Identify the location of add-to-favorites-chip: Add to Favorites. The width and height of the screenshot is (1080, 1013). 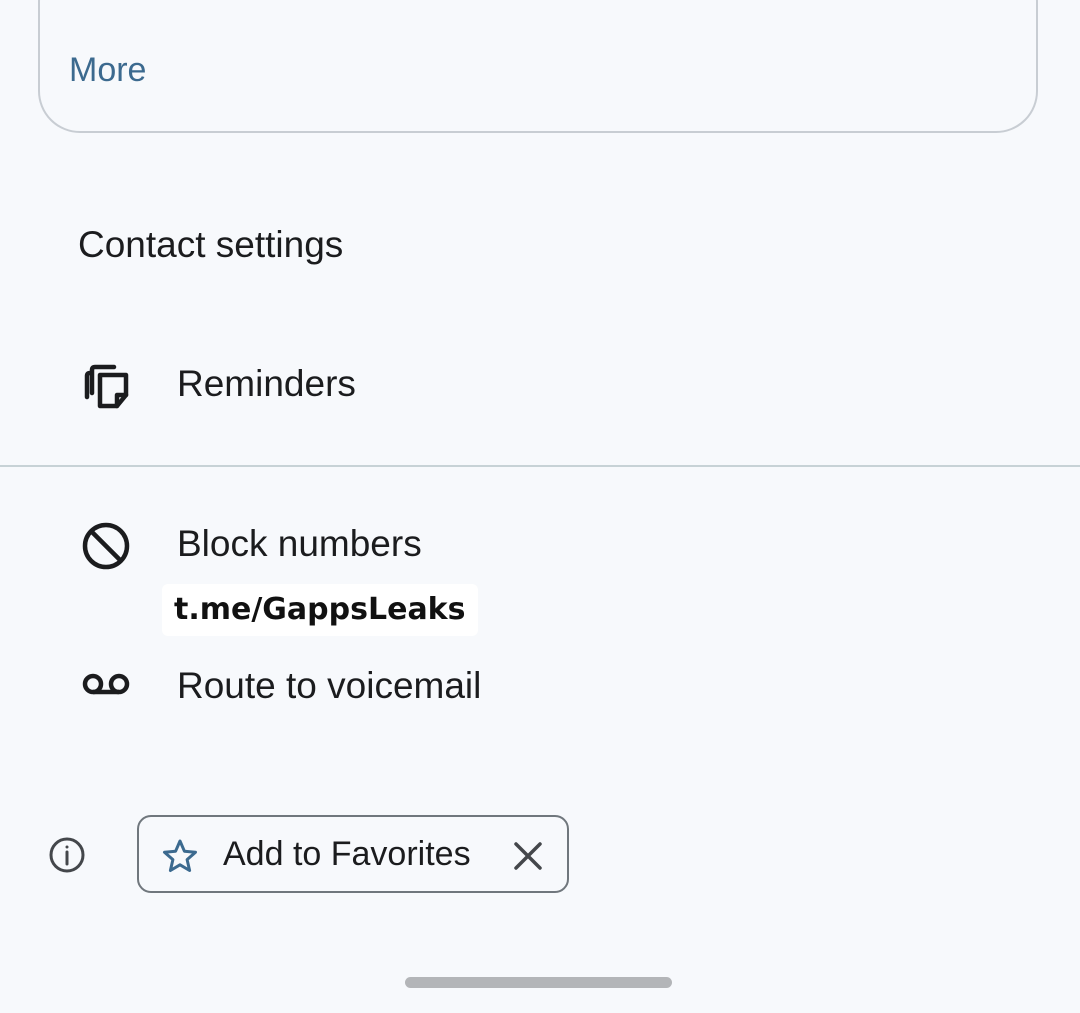
(353, 854).